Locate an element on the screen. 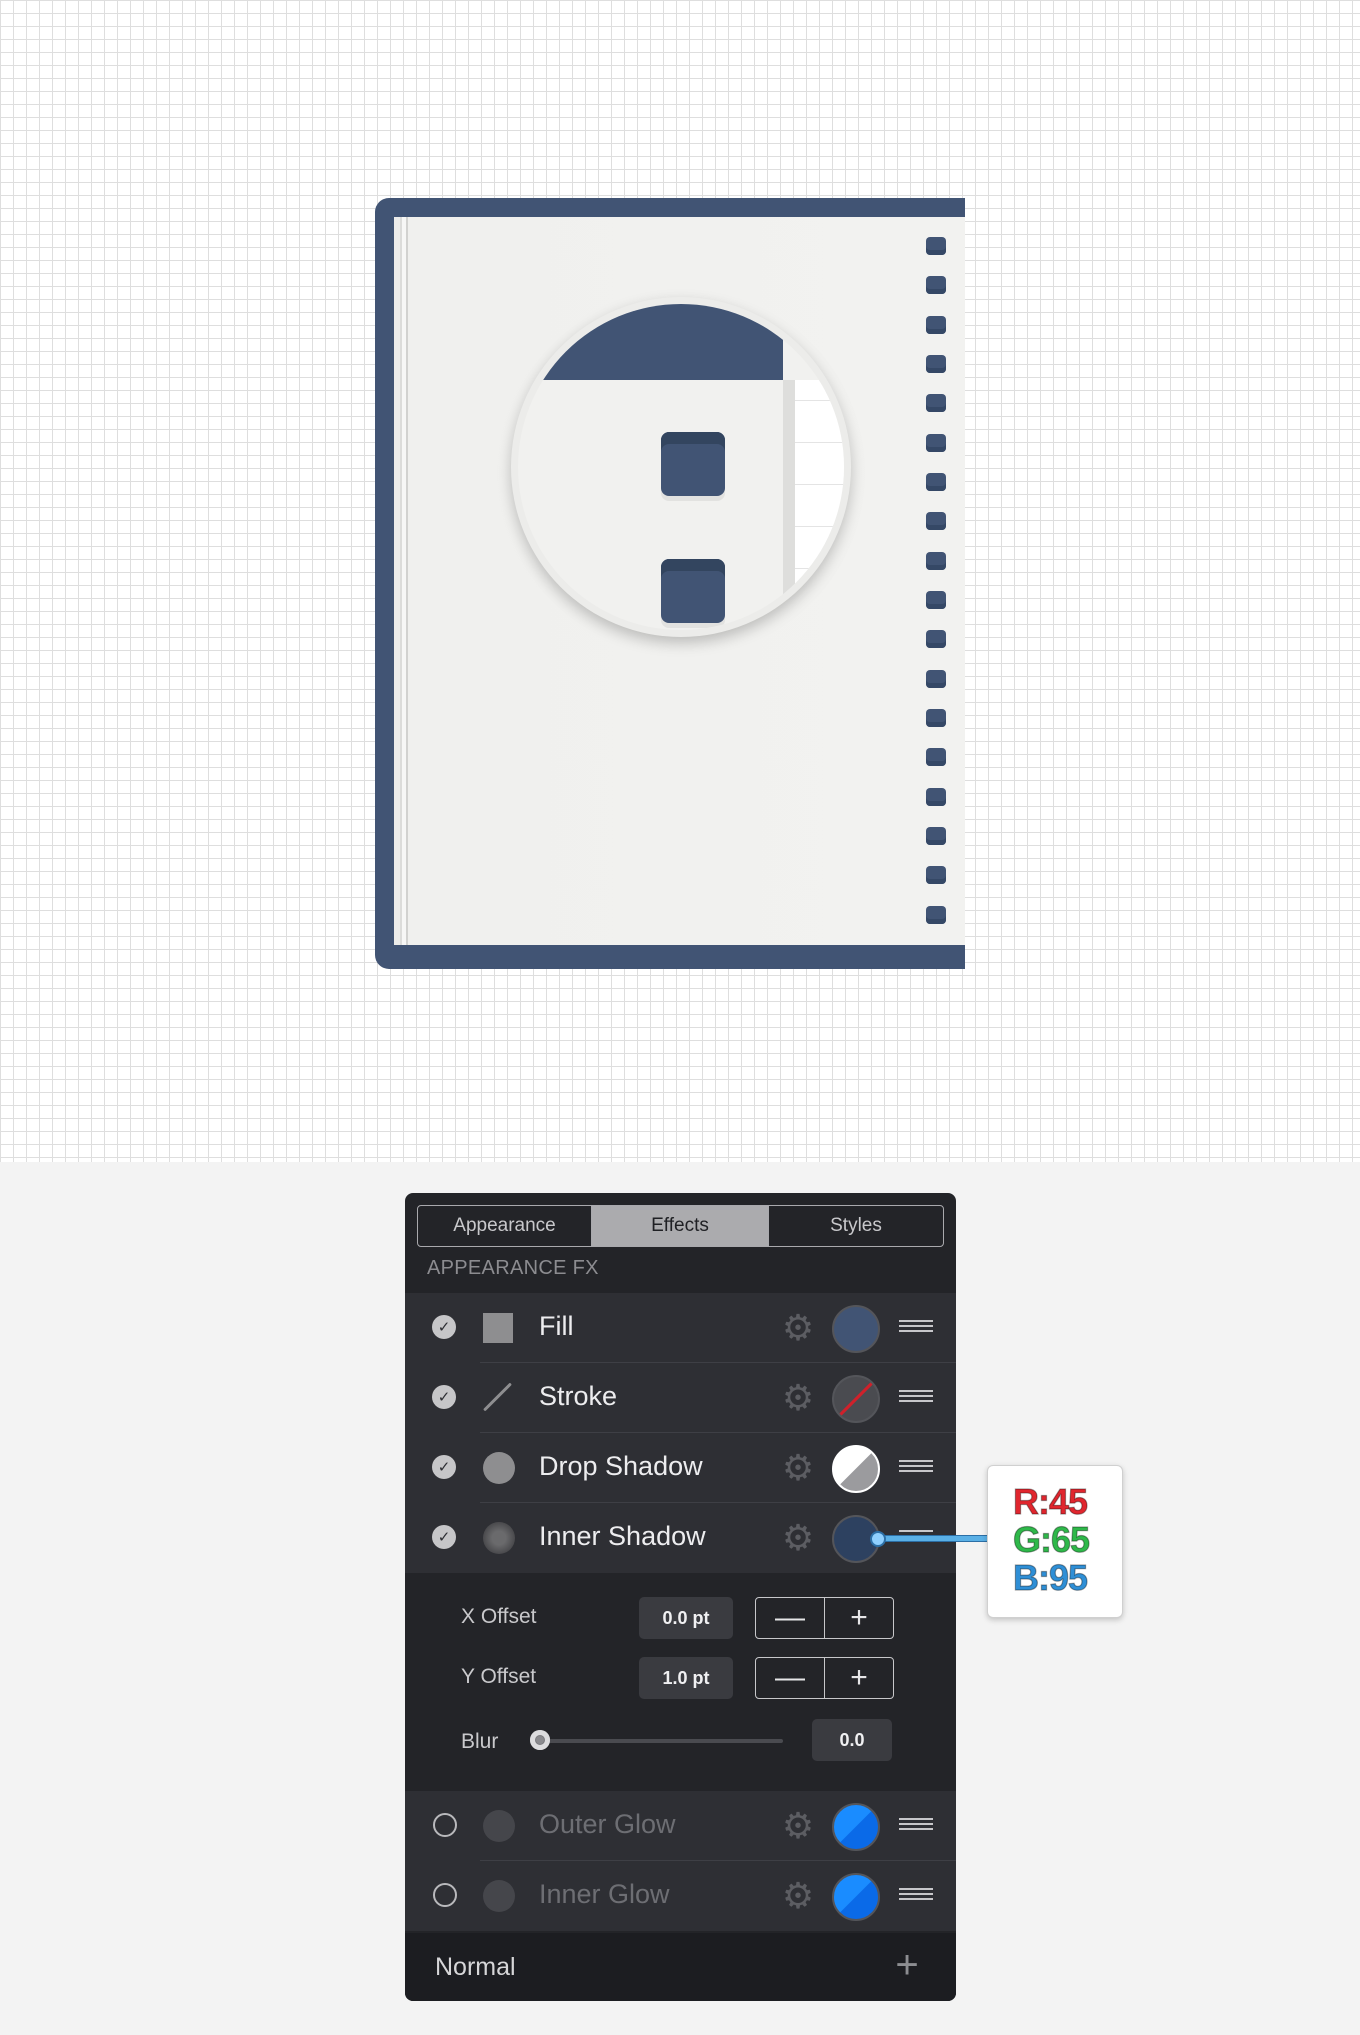 This screenshot has width=1360, height=2035. rgb-red-value: R:45 is located at coordinates (1050, 1501).